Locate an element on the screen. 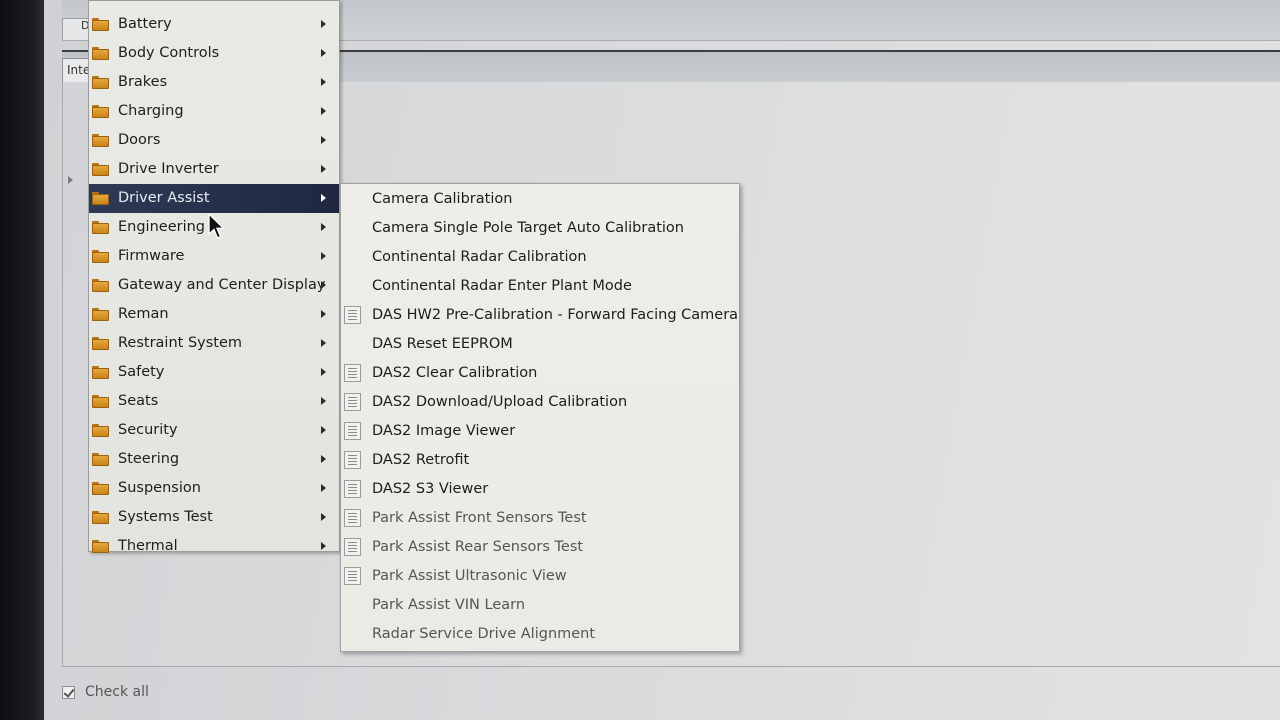 The image size is (1280, 720). submenu-item-park-assist-vin-learn: Park Assist VIN Learn is located at coordinates (540, 605).